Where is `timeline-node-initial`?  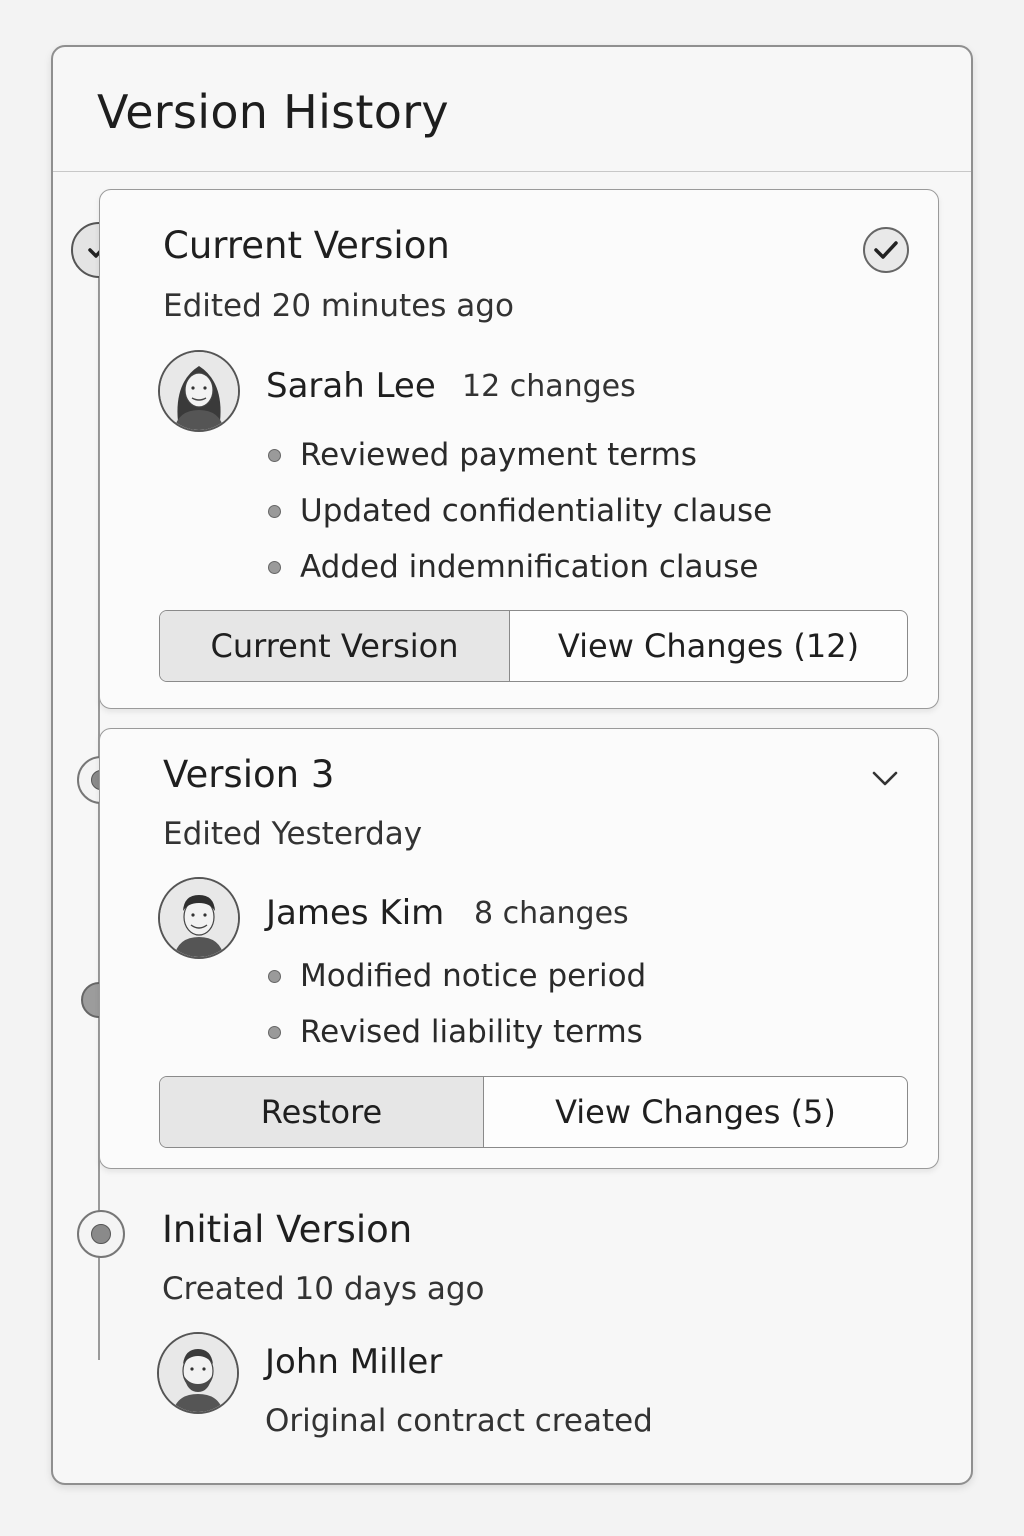
timeline-node-initial is located at coordinates (101, 1234).